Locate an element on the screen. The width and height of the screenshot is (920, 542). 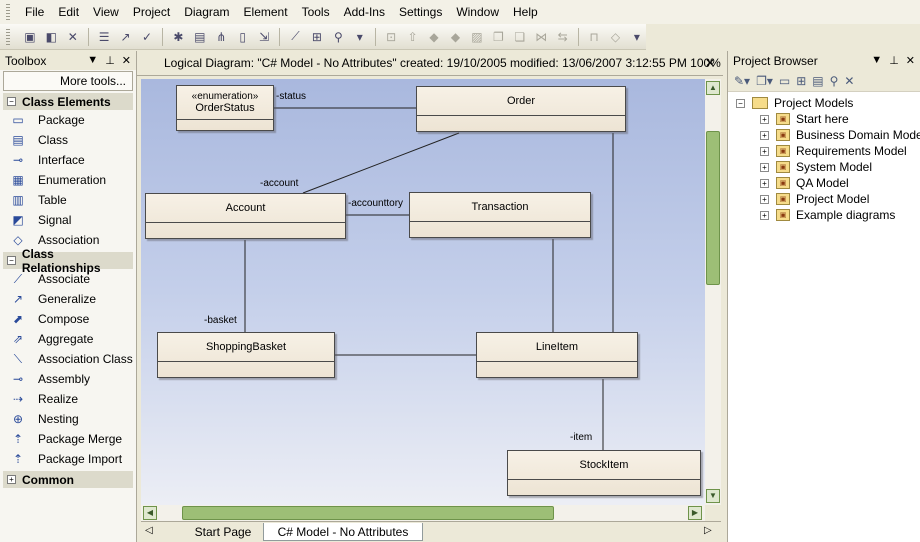
menu-help: Help is located at coordinates (525, 12).